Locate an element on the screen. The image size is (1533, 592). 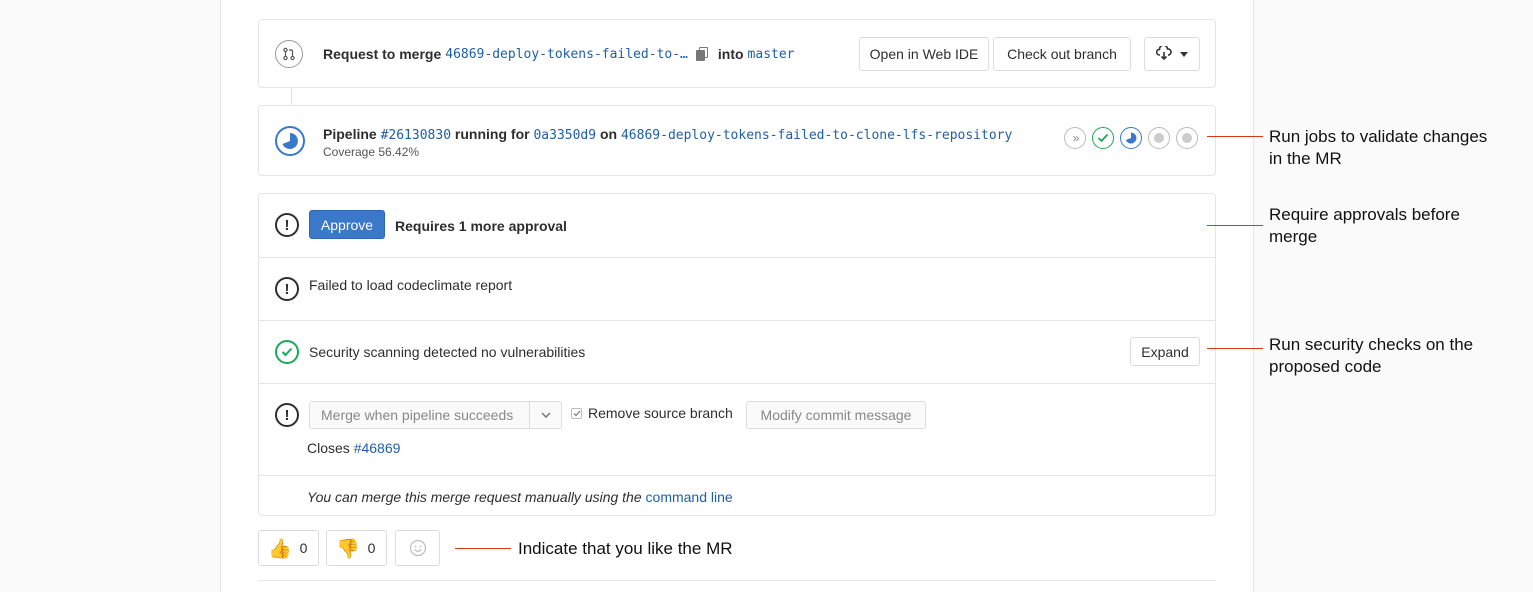
download-dropdown-button is located at coordinates (1172, 54).